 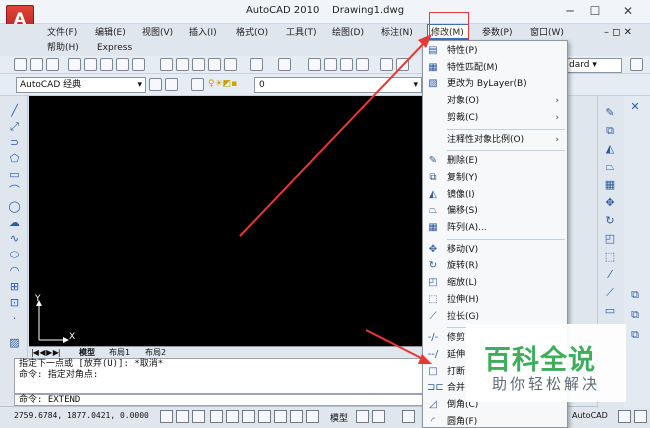 What do you see at coordinates (636, 64) in the screenshot?
I see `dim-style-icon` at bounding box center [636, 64].